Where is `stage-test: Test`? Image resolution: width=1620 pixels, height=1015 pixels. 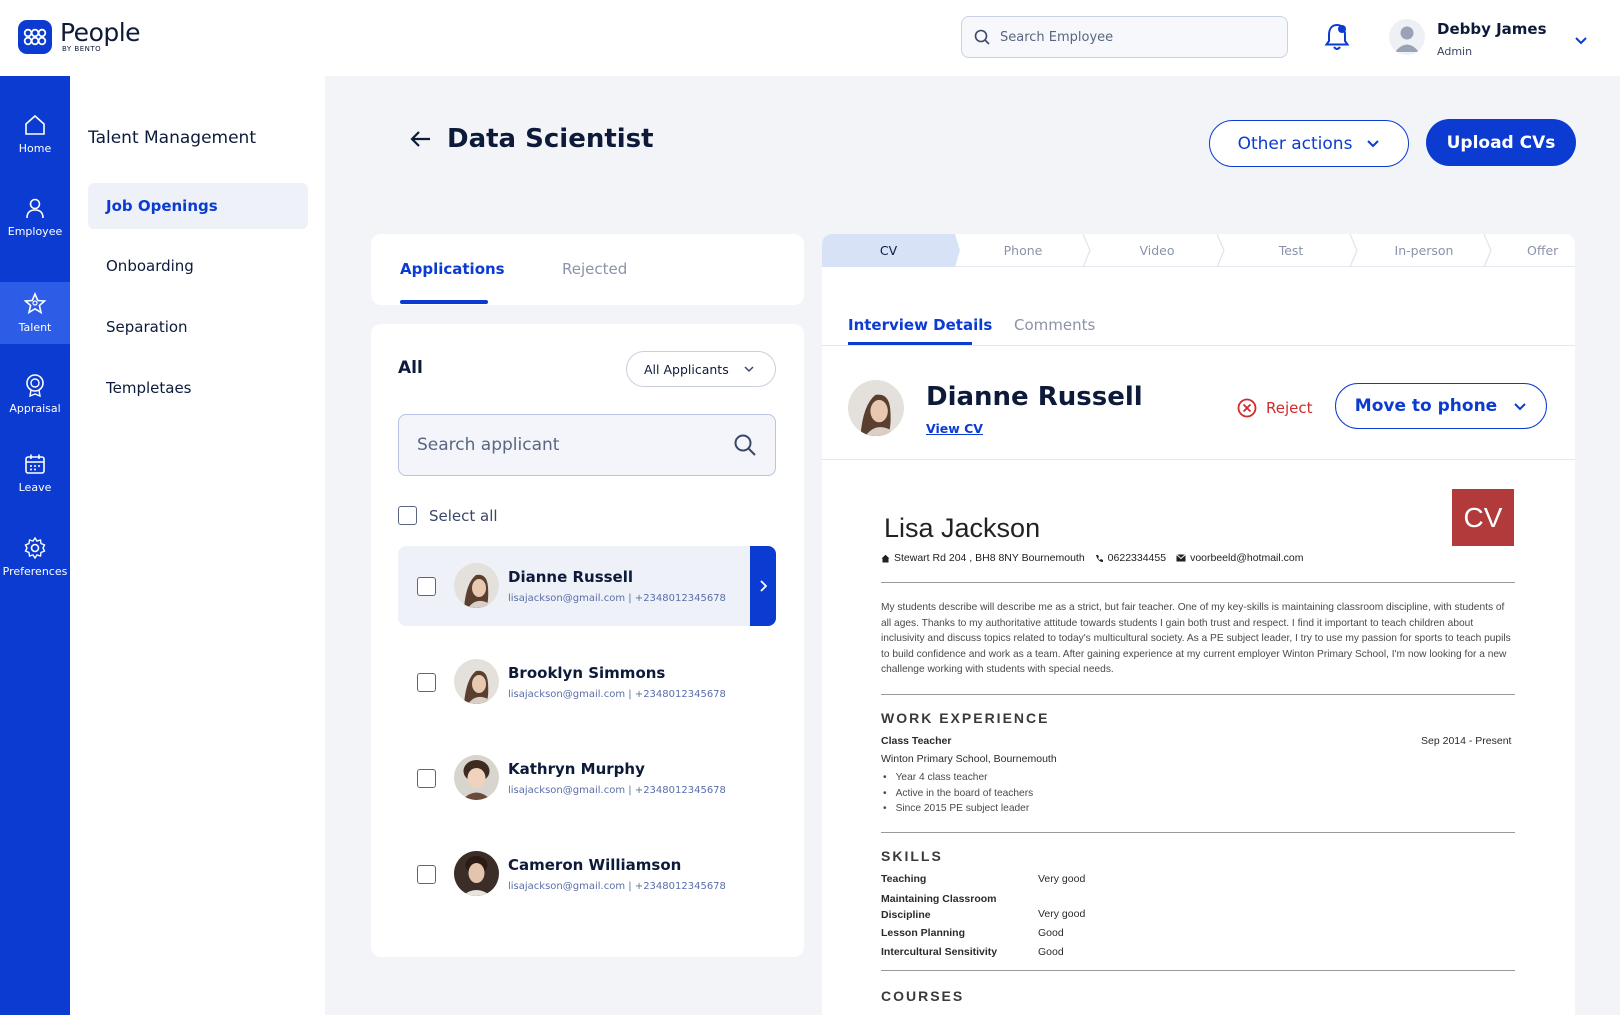
stage-test: Test is located at coordinates (1291, 250).